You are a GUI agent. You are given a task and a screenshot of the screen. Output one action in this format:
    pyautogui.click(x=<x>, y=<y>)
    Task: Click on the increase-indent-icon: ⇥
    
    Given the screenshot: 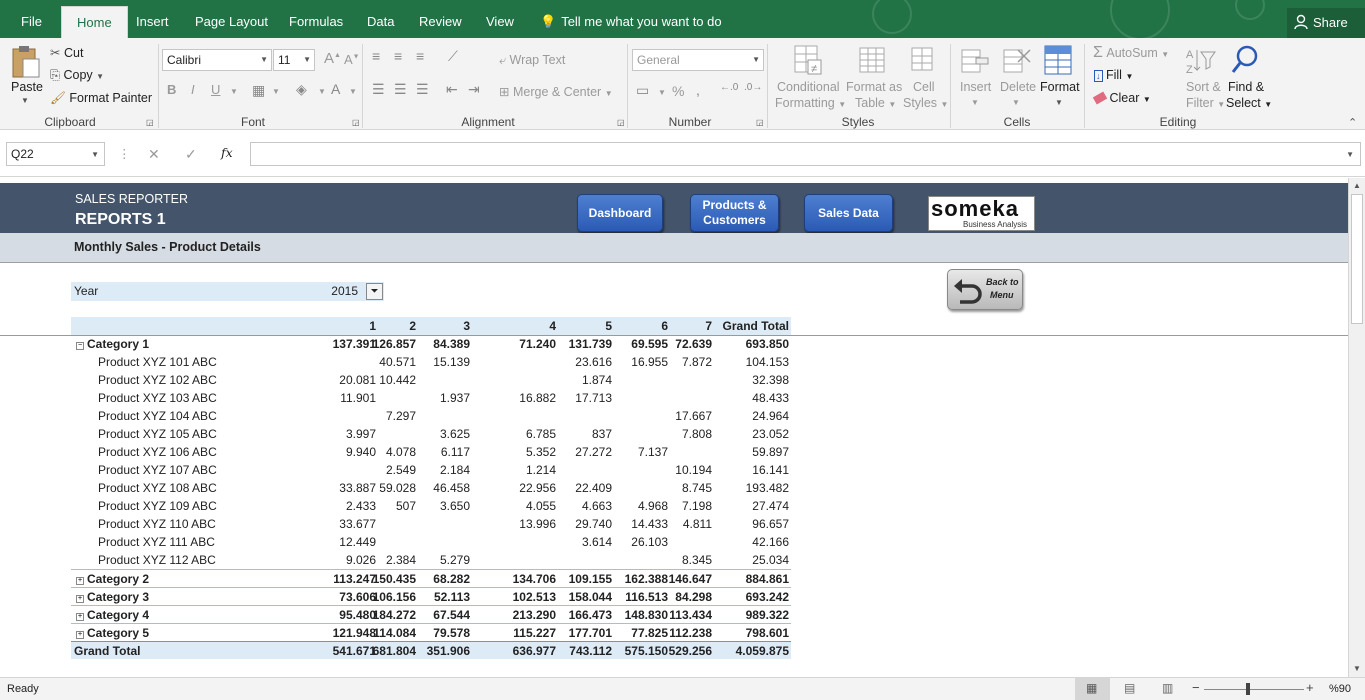 What is the action you would take?
    pyautogui.click(x=474, y=89)
    